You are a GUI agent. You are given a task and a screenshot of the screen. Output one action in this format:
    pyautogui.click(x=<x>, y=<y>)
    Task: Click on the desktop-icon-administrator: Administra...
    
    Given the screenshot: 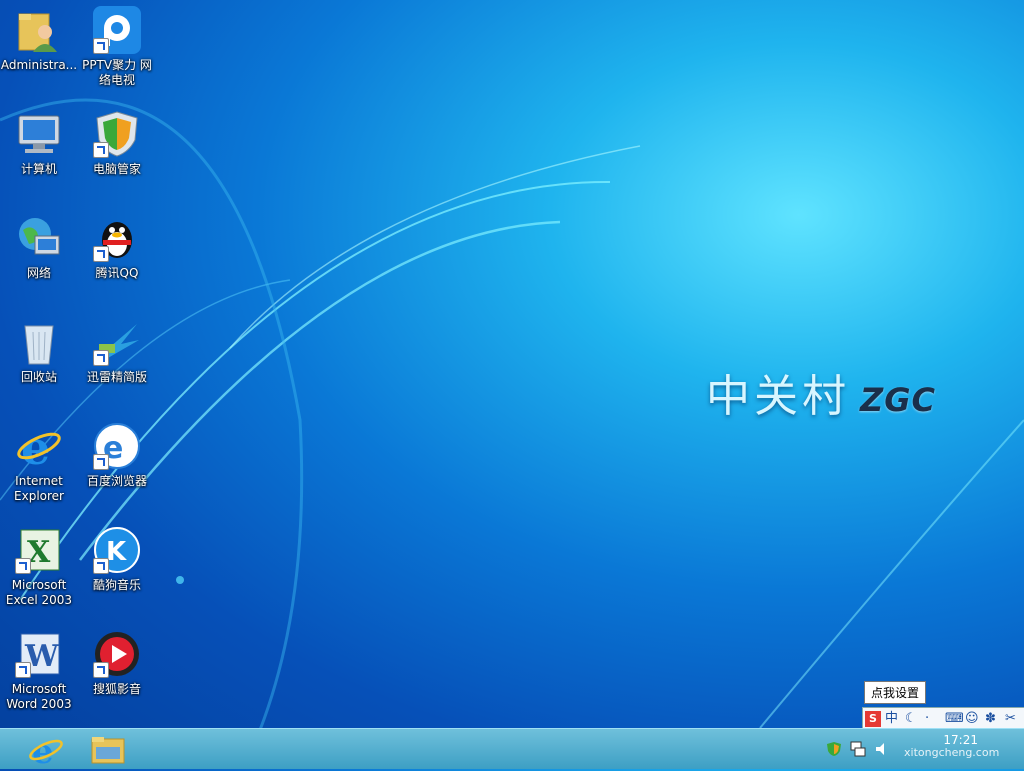 What is the action you would take?
    pyautogui.click(x=39, y=50)
    